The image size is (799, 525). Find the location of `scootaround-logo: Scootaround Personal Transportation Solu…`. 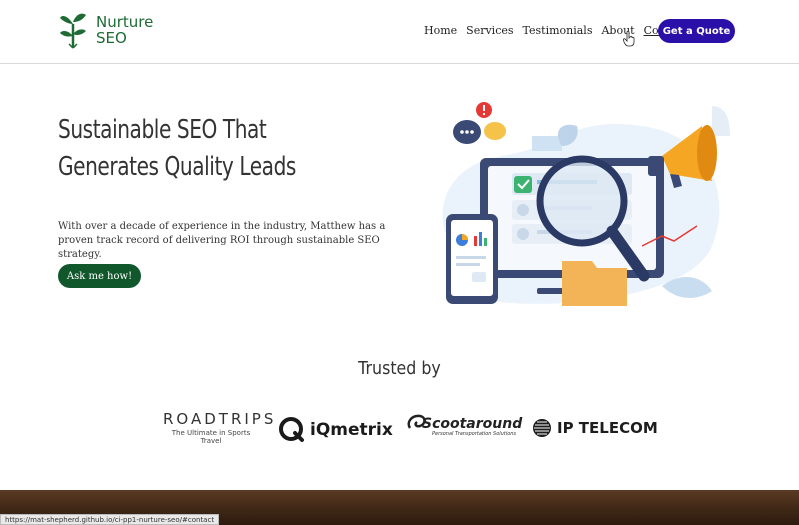

scootaround-logo: Scootaround Personal Transportation Solu… is located at coordinates (464, 425).